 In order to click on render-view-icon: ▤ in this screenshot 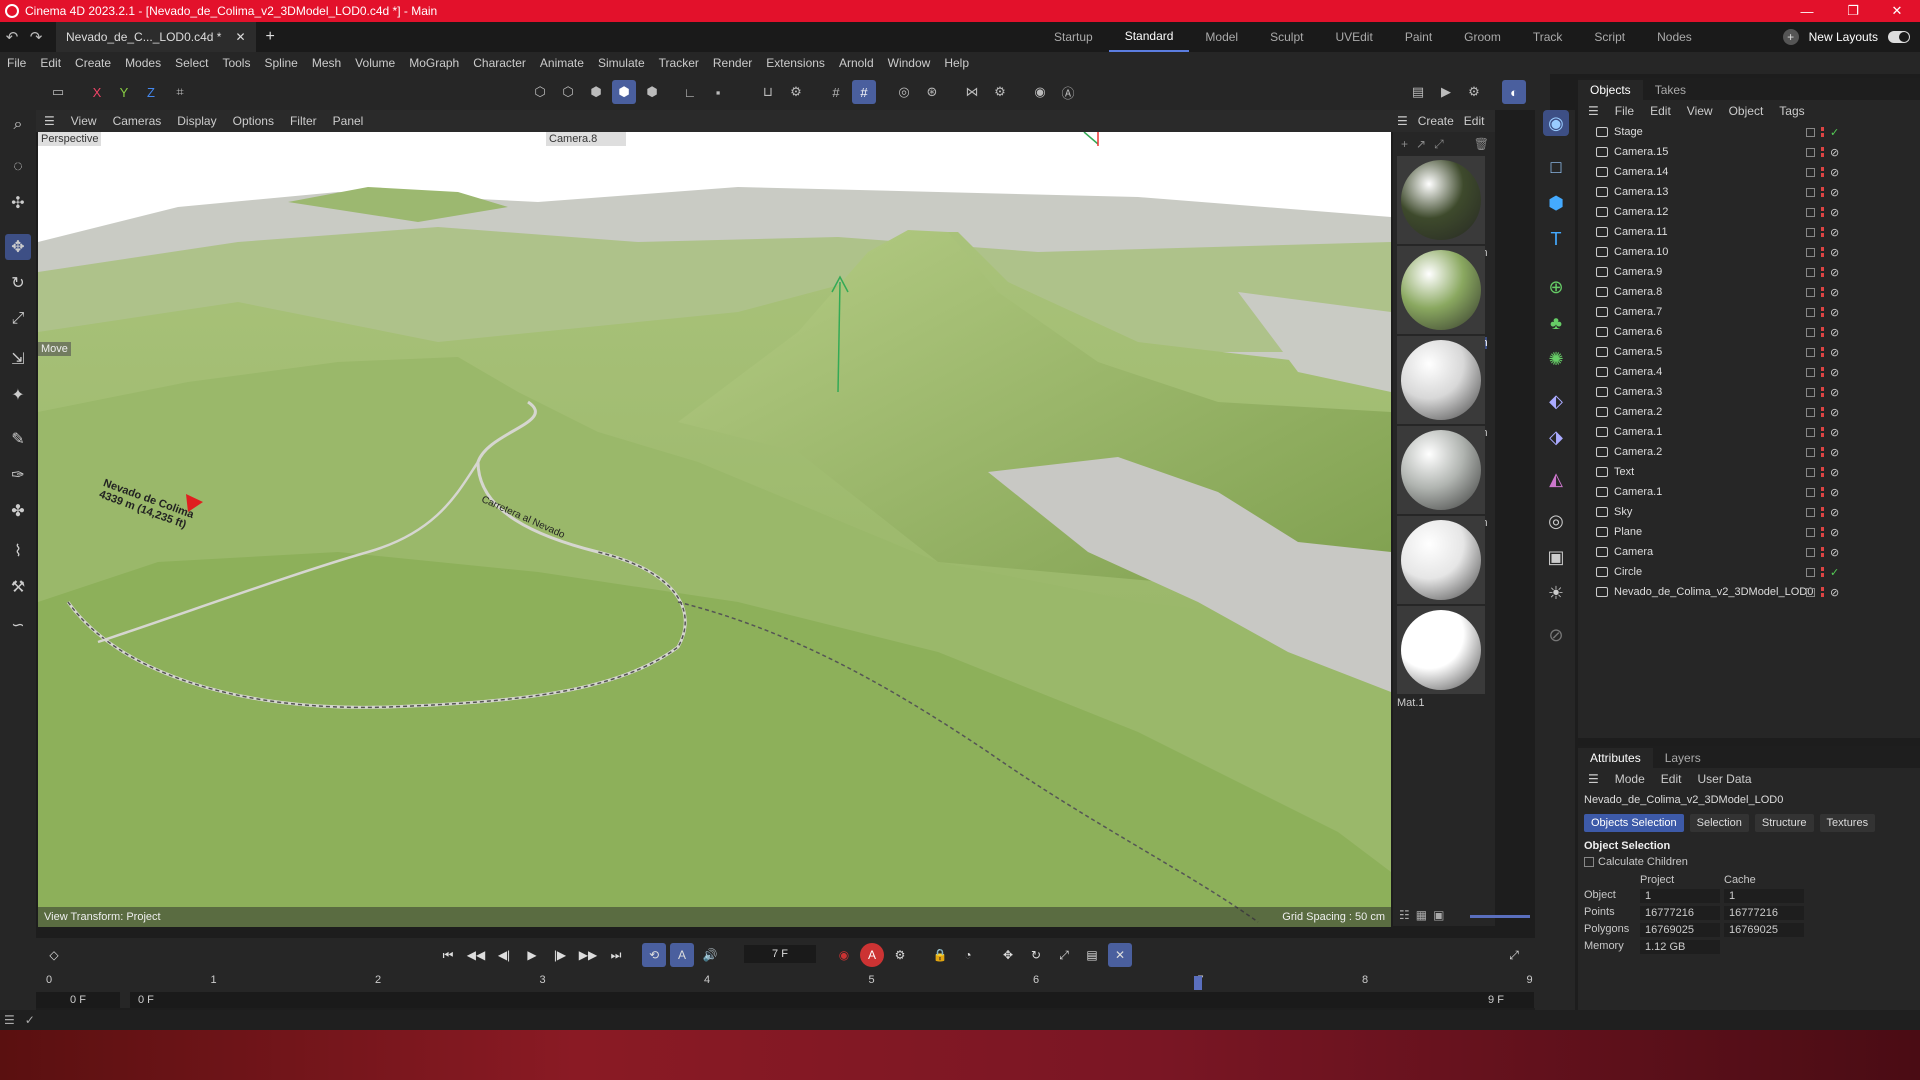, I will do `click(1418, 92)`.